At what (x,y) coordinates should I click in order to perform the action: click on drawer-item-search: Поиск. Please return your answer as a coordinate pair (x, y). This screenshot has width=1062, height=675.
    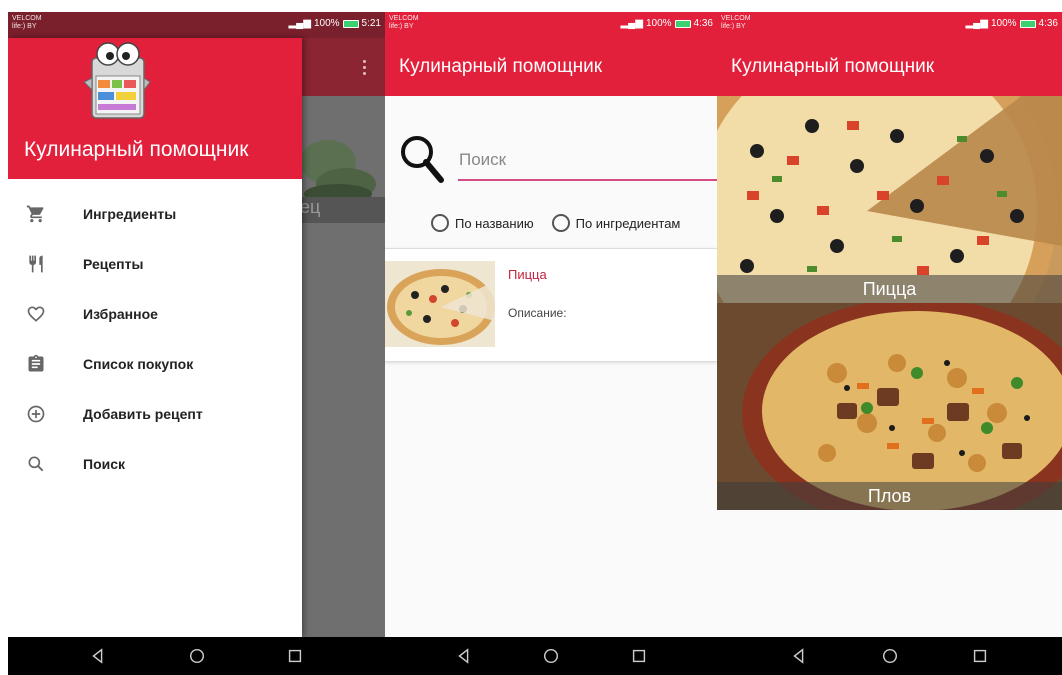
    Looking at the image, I should click on (155, 464).